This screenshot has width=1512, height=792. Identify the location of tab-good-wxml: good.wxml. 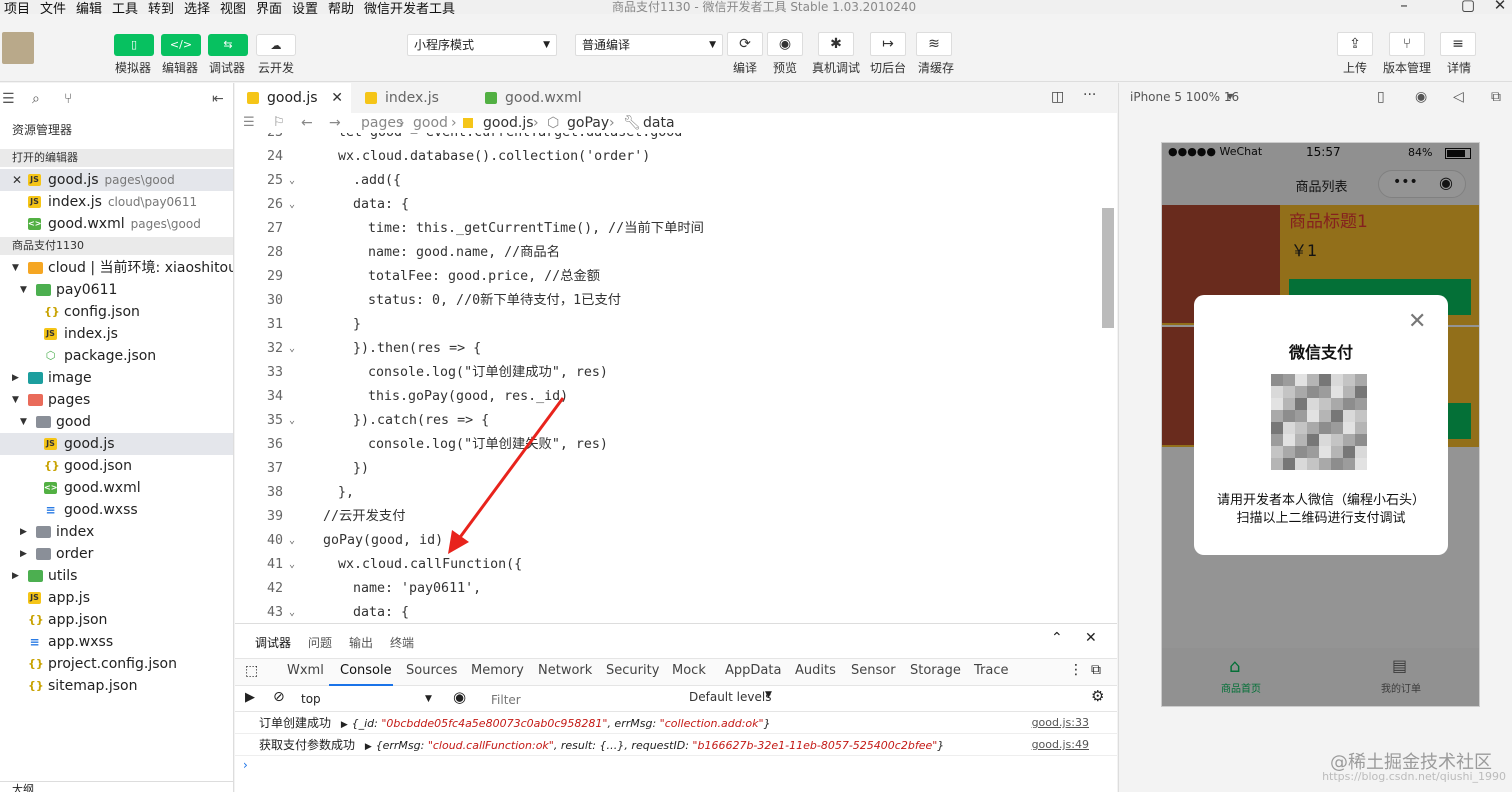
(538, 98).